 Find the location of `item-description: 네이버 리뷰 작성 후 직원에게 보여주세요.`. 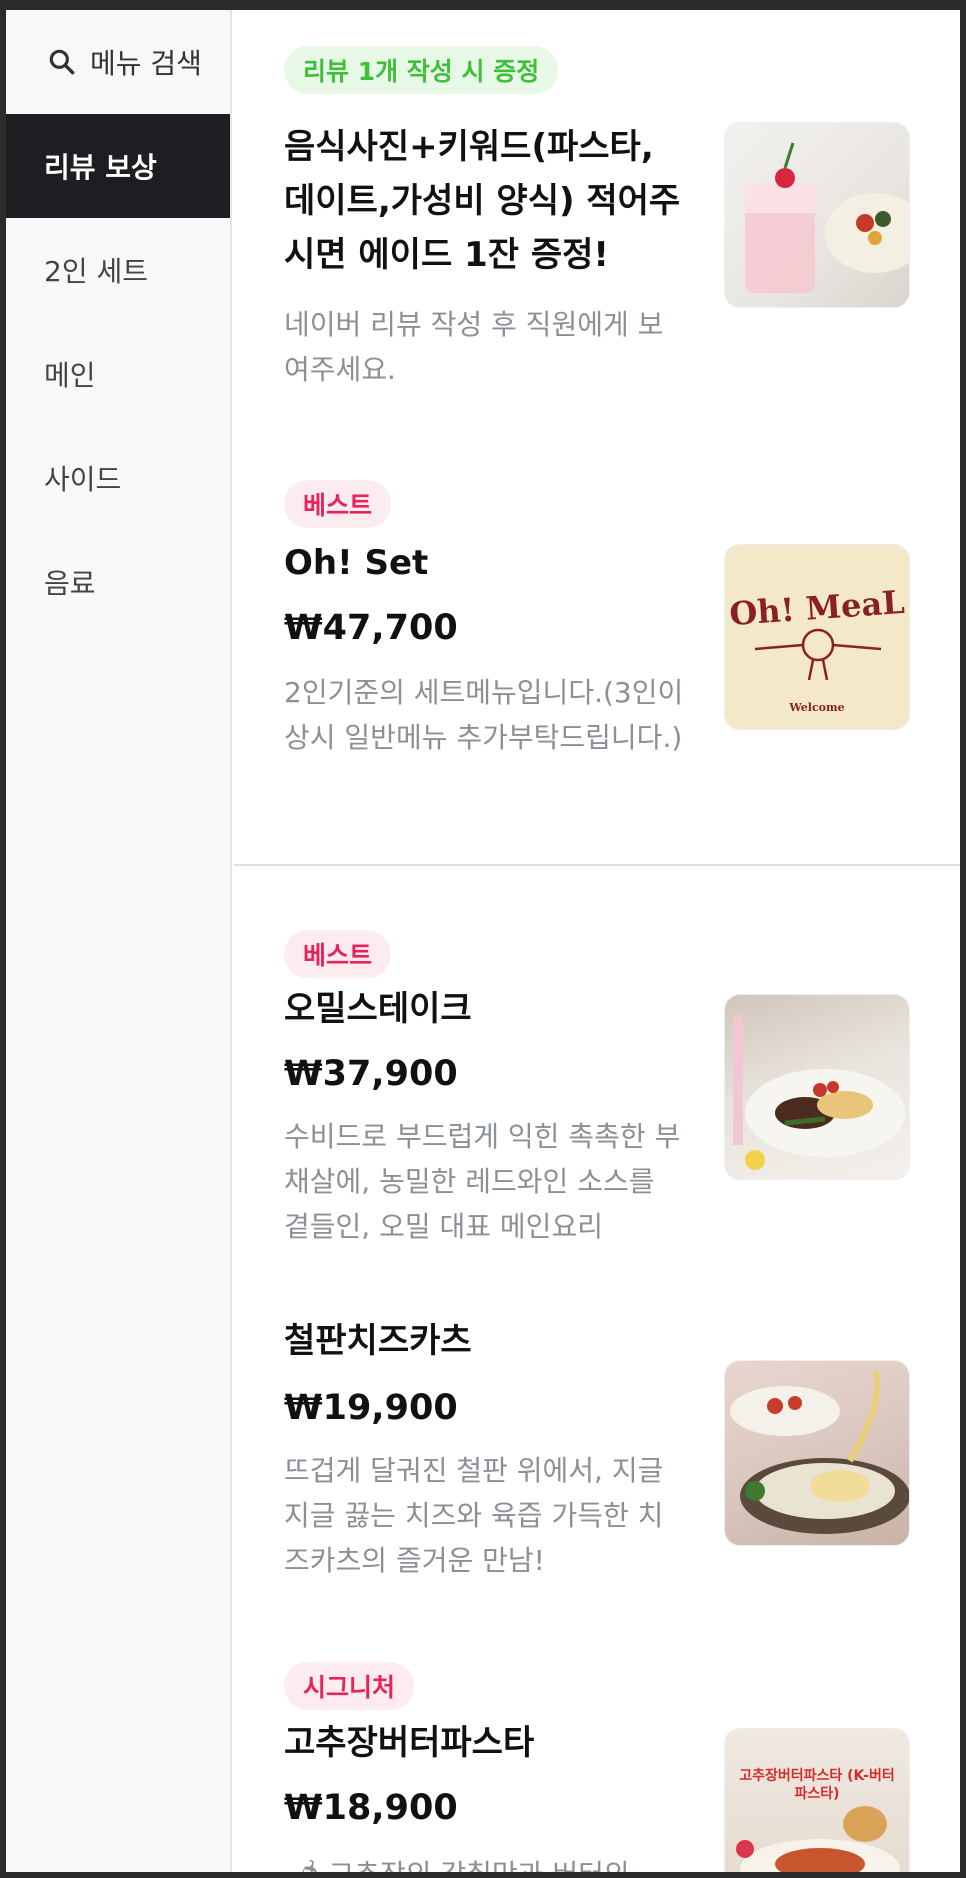

item-description: 네이버 리뷰 작성 후 직원에게 보여주세요. is located at coordinates (474, 347).